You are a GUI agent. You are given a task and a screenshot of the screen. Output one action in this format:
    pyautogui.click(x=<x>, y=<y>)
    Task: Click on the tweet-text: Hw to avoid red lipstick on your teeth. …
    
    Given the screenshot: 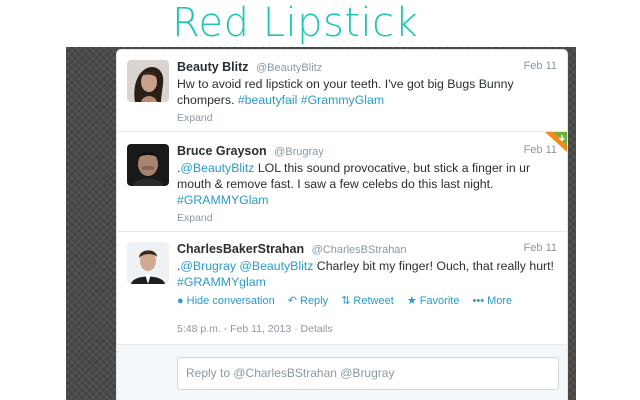 What is the action you would take?
    pyautogui.click(x=367, y=92)
    